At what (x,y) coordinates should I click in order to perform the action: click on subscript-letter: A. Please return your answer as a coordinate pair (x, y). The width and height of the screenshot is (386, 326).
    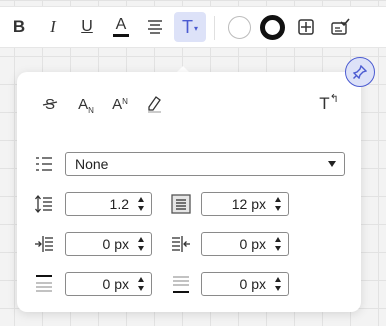
    Looking at the image, I should click on (83, 104).